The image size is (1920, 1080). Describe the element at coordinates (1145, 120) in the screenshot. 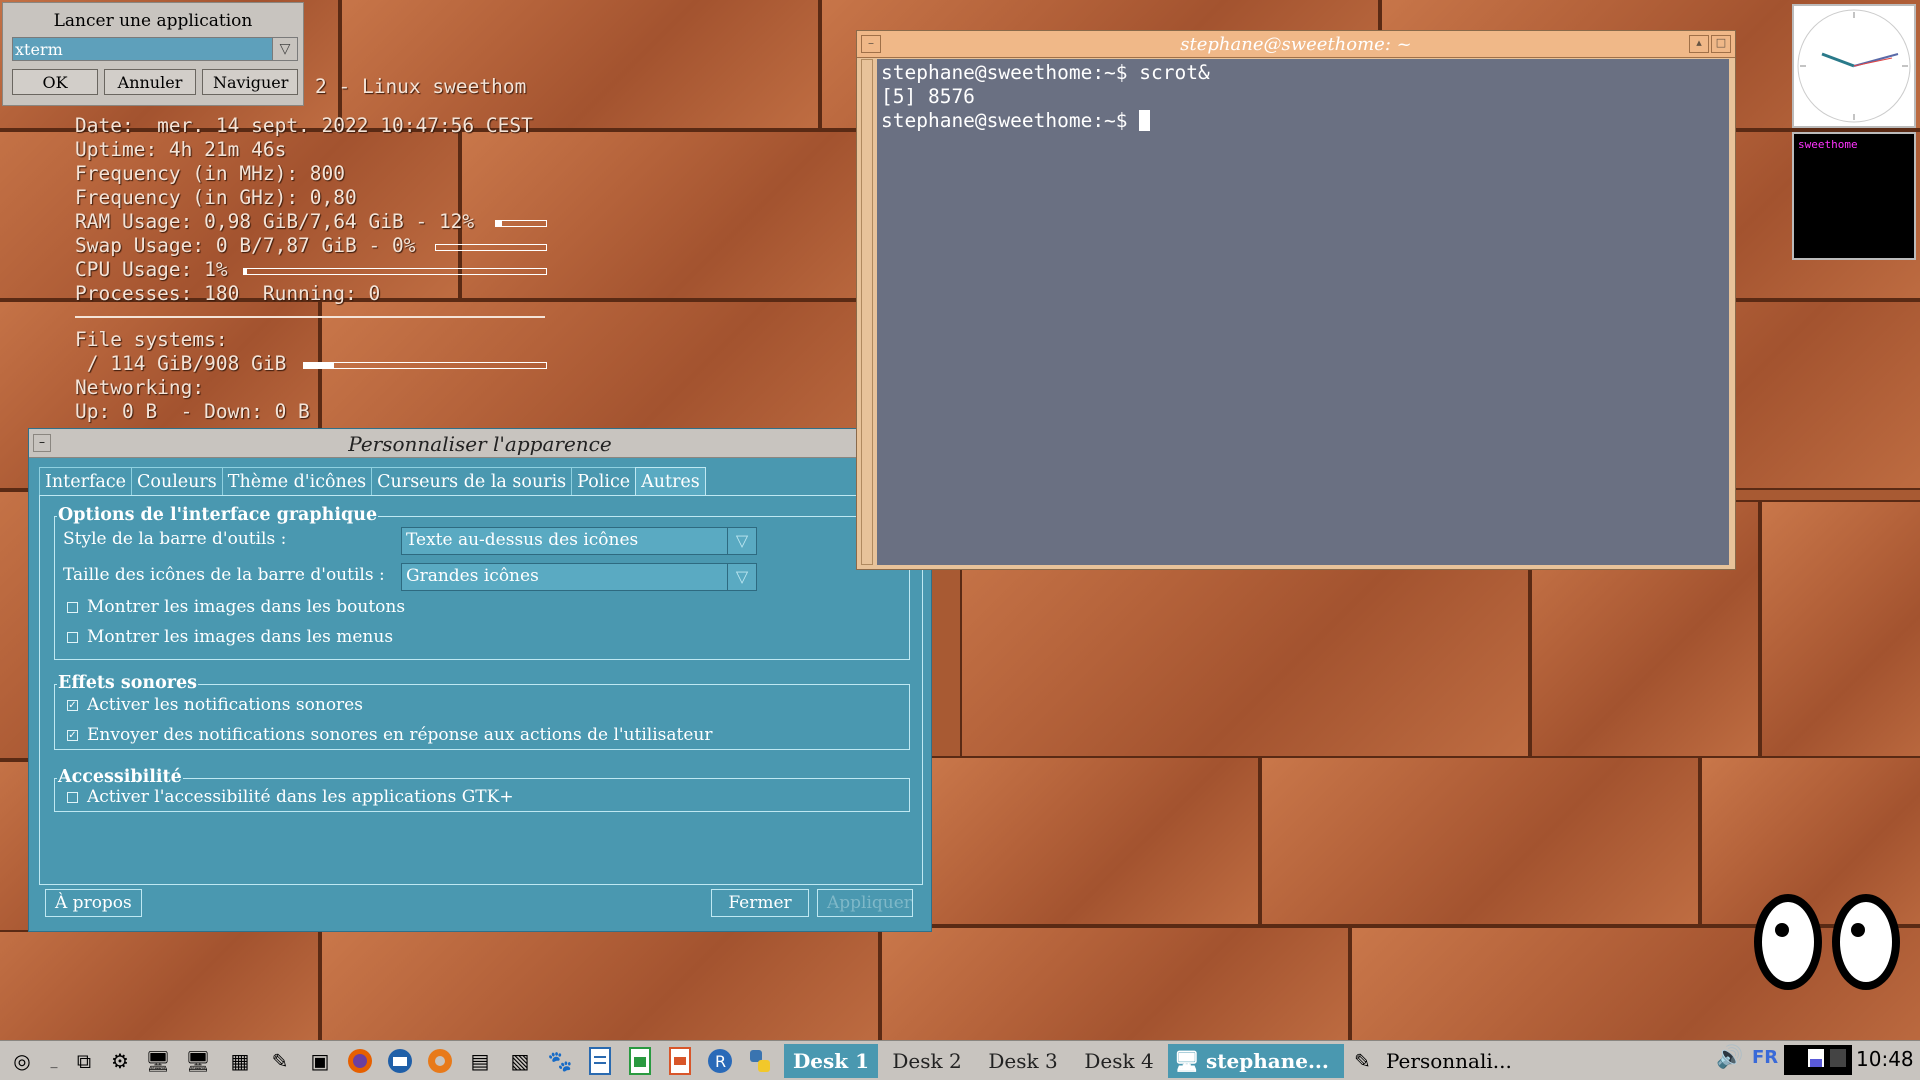

I see `terminal-cursor` at that location.